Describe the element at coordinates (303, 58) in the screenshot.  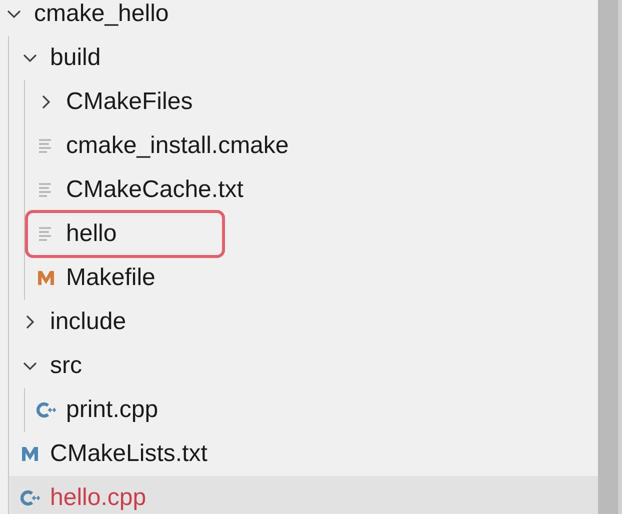
I see `tree-row: build` at that location.